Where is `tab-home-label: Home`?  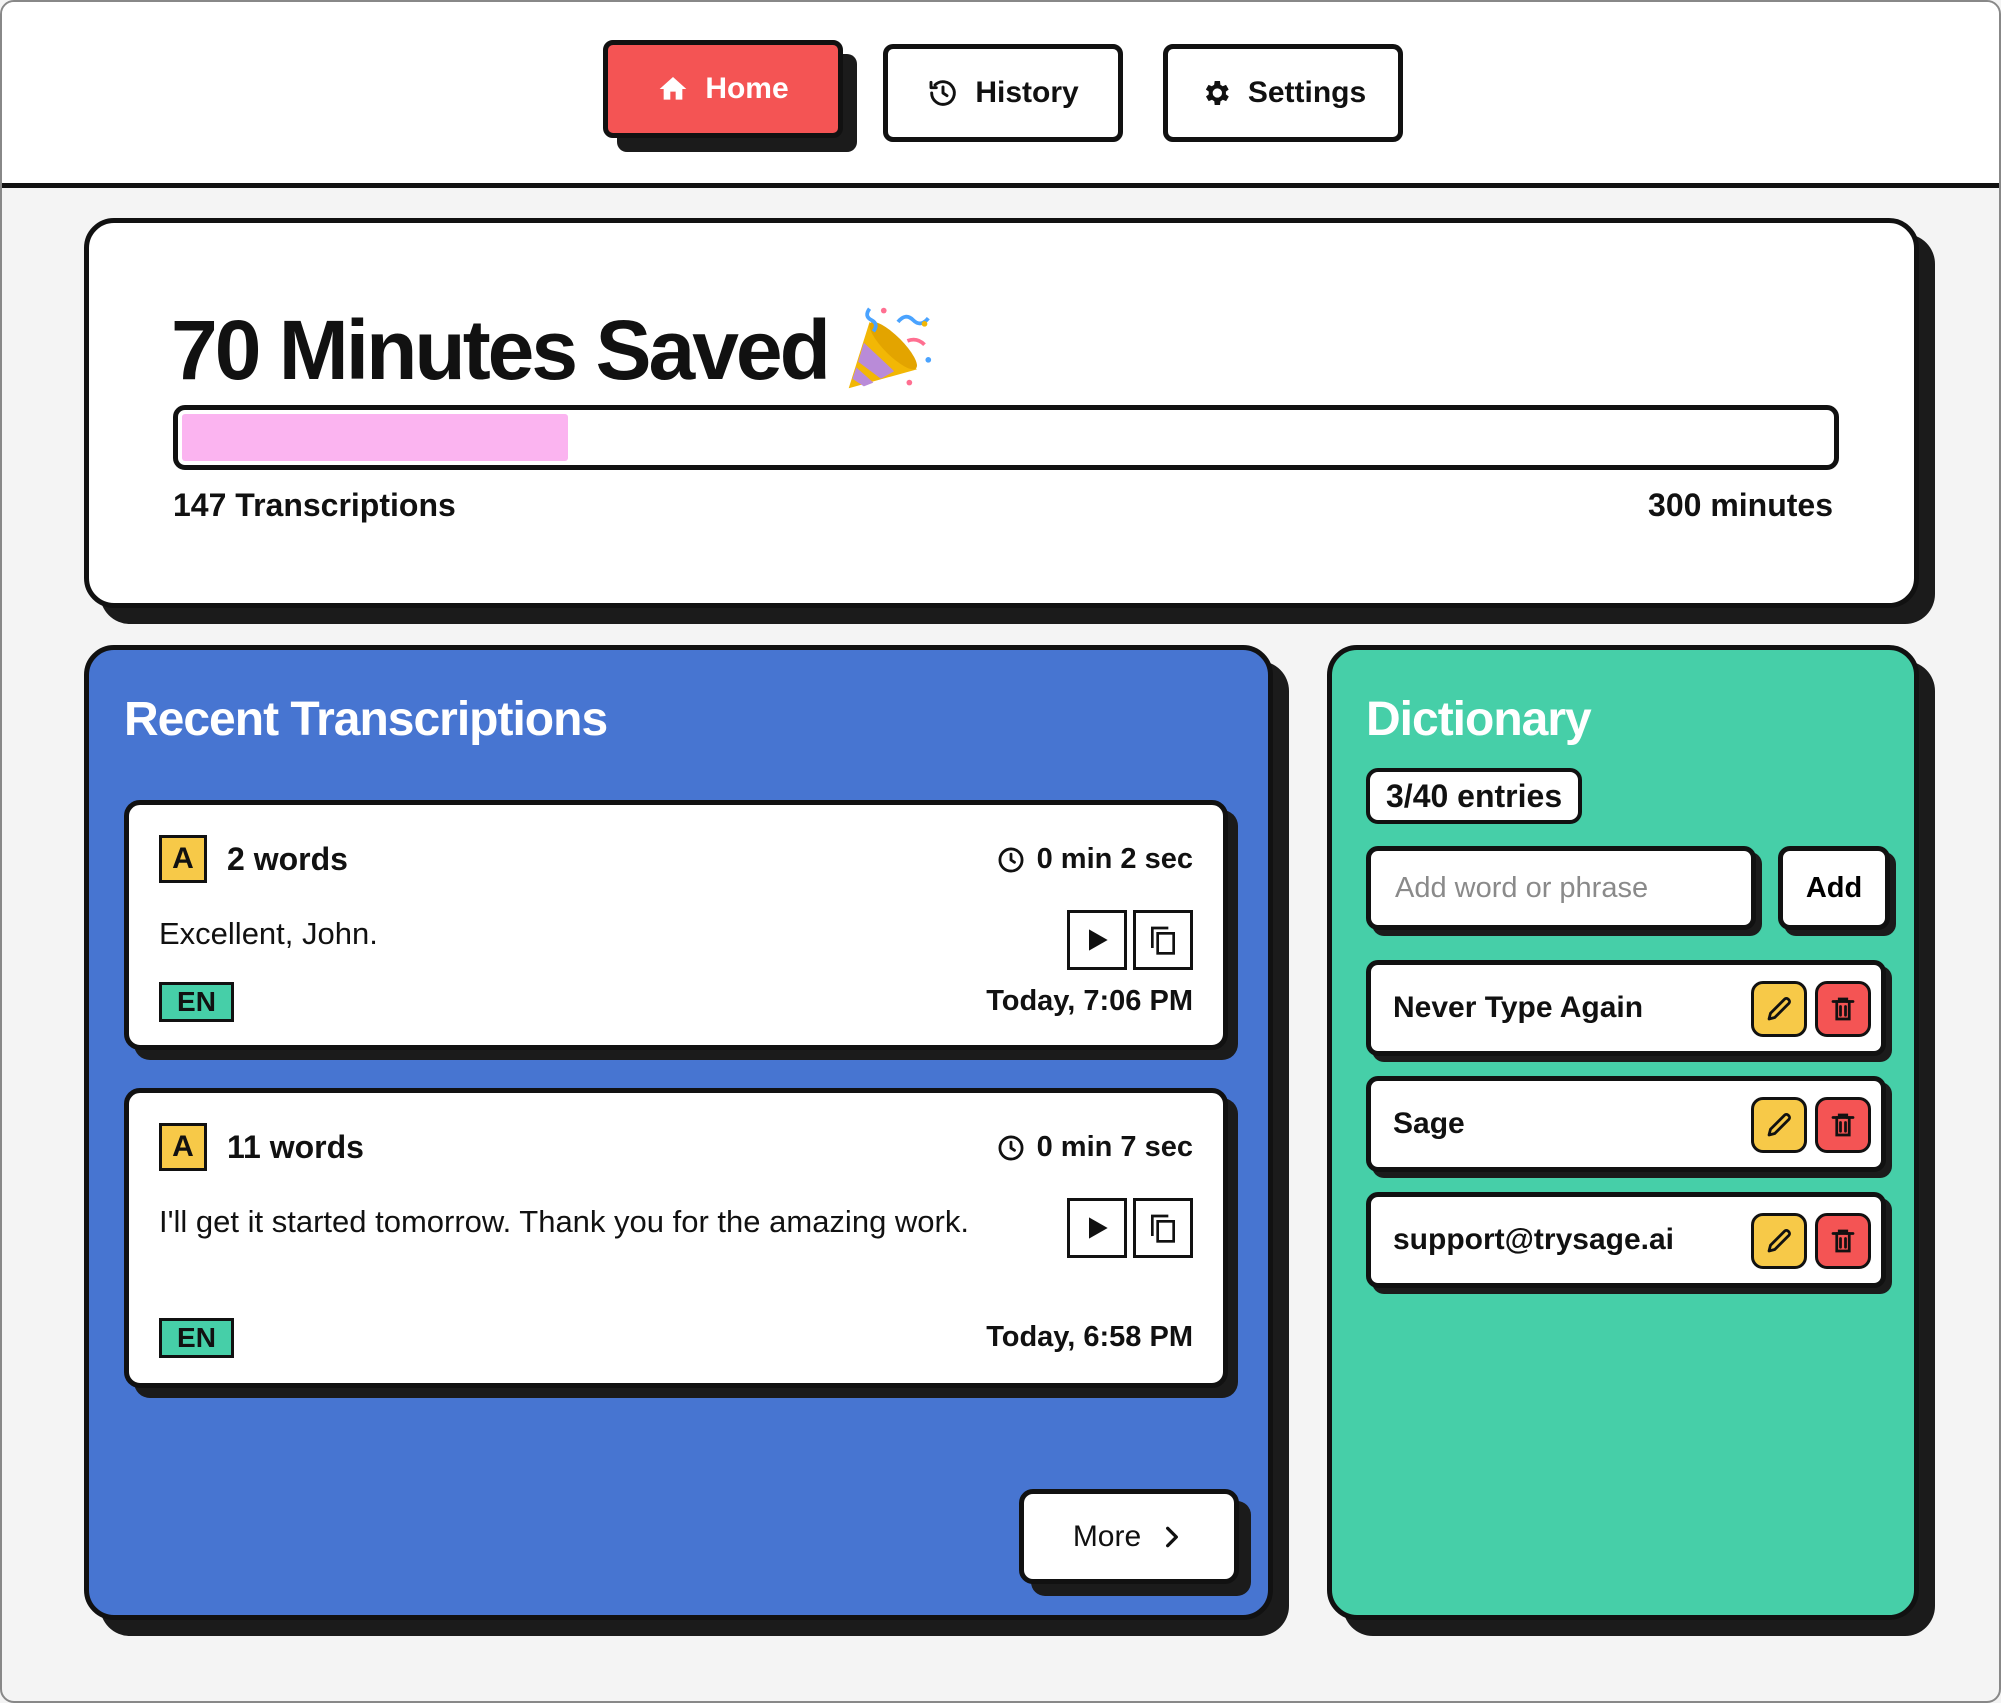 tab-home-label: Home is located at coordinates (747, 88).